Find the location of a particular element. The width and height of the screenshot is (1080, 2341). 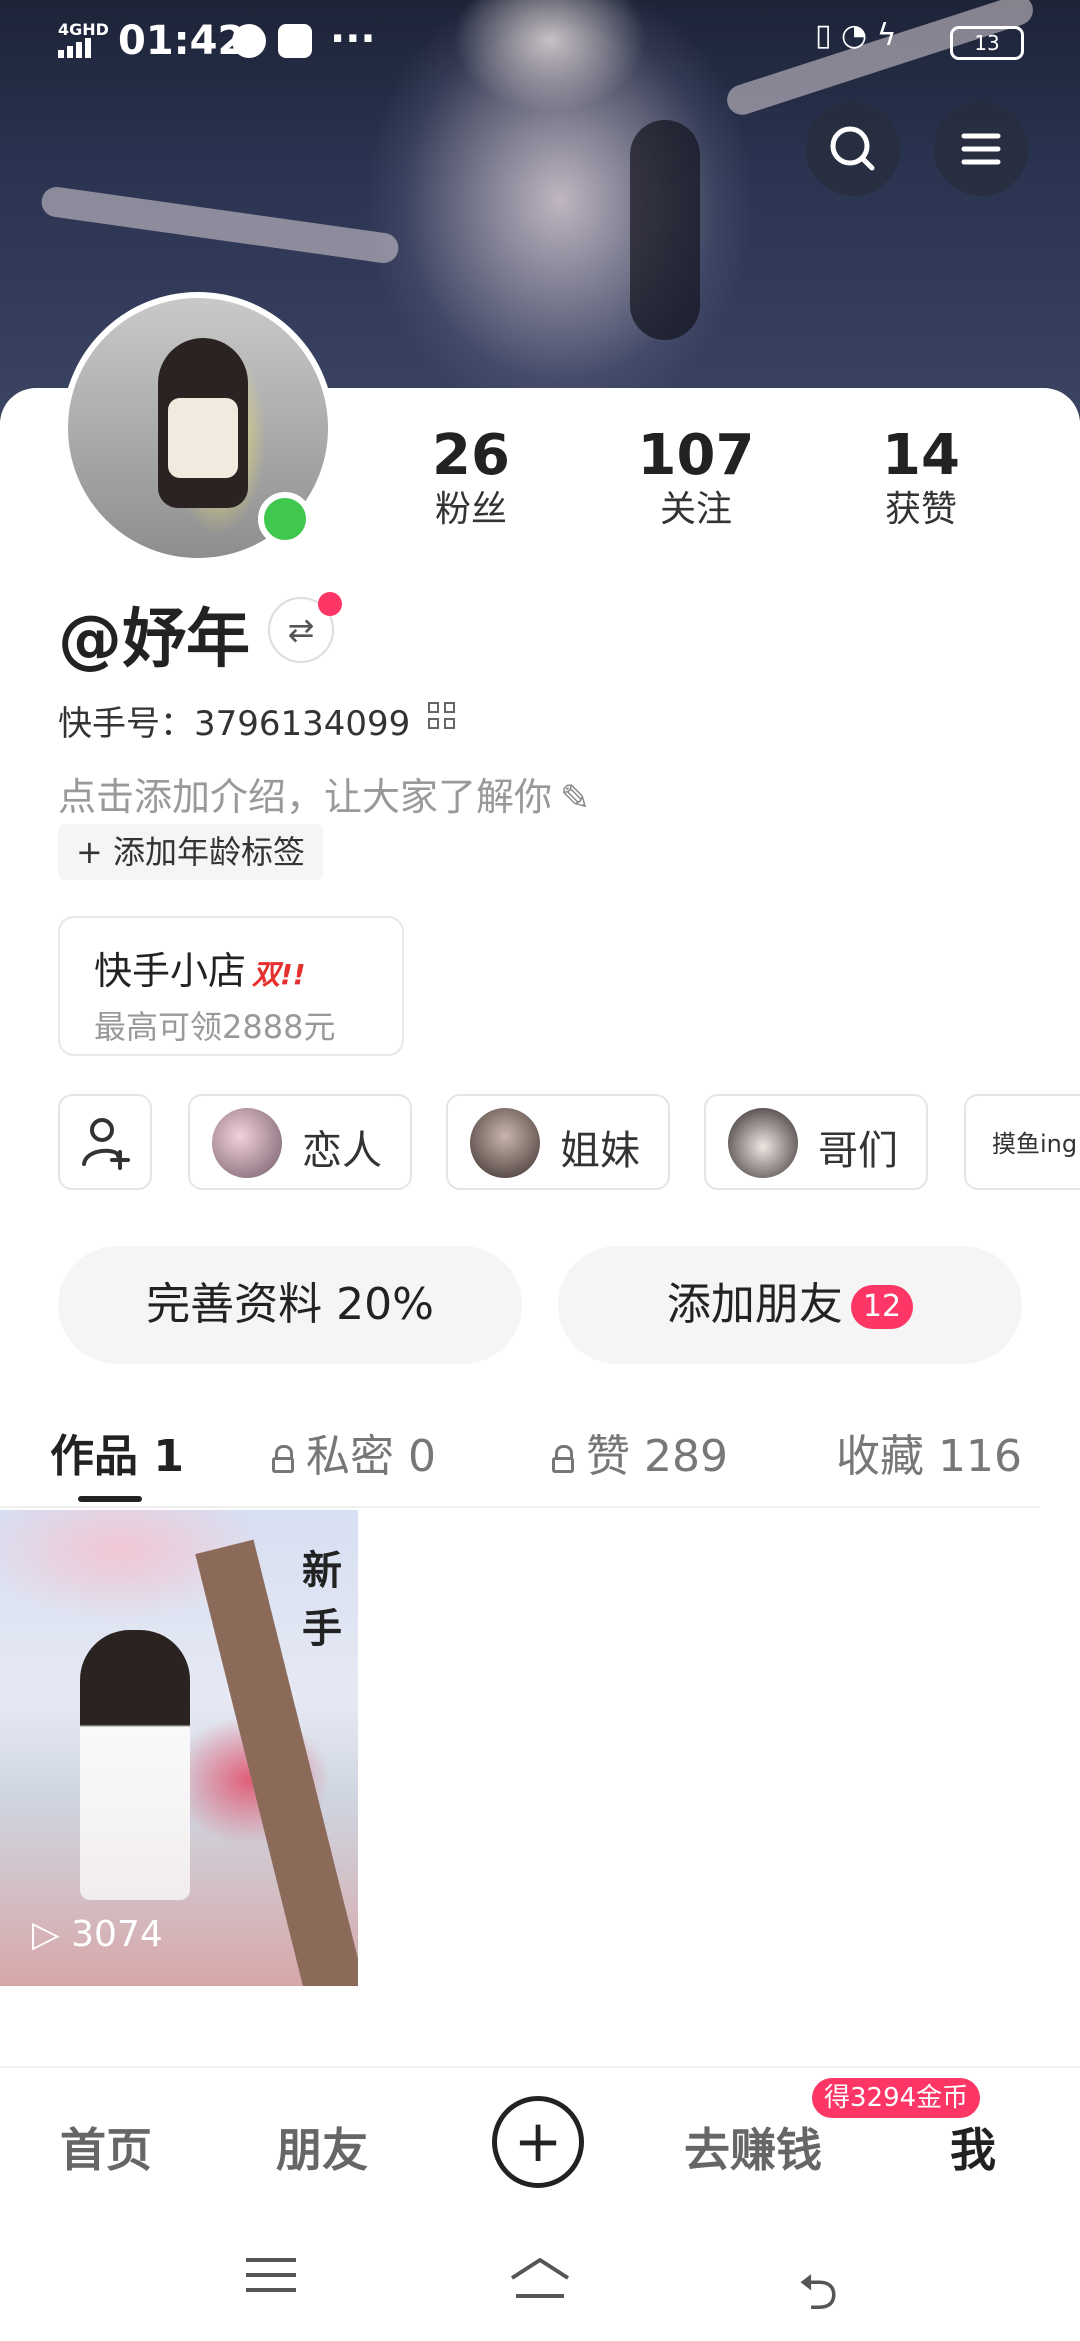

stat-label: 获赞 is located at coordinates (920, 509).